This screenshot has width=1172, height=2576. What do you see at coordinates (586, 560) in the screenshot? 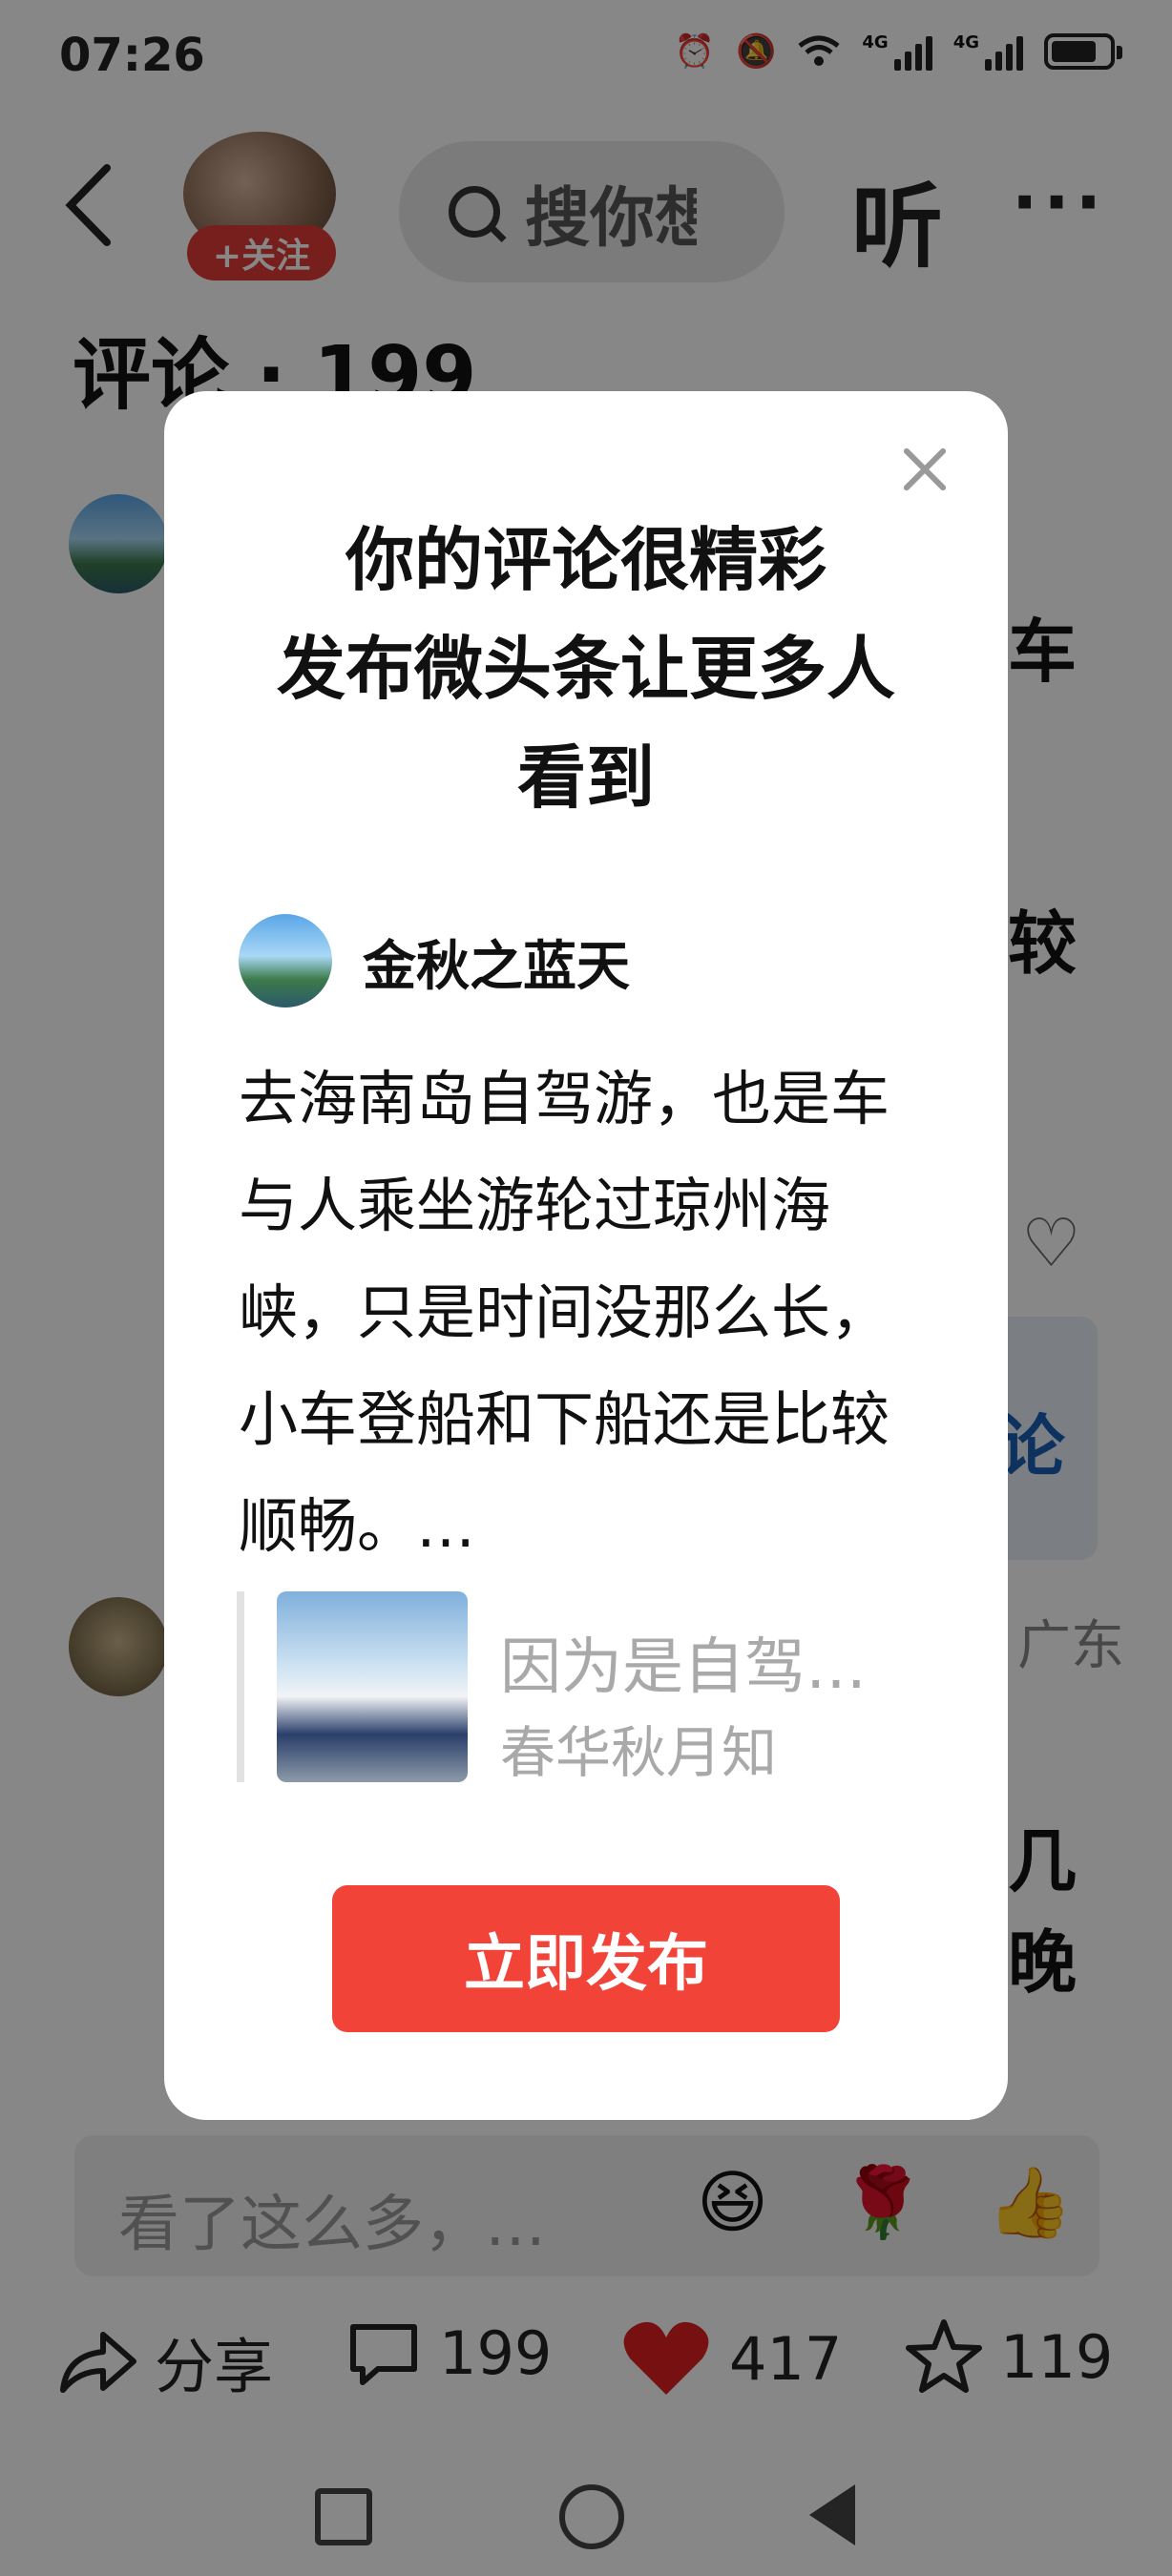
I see `title-line-1: 你的评论很精彩` at bounding box center [586, 560].